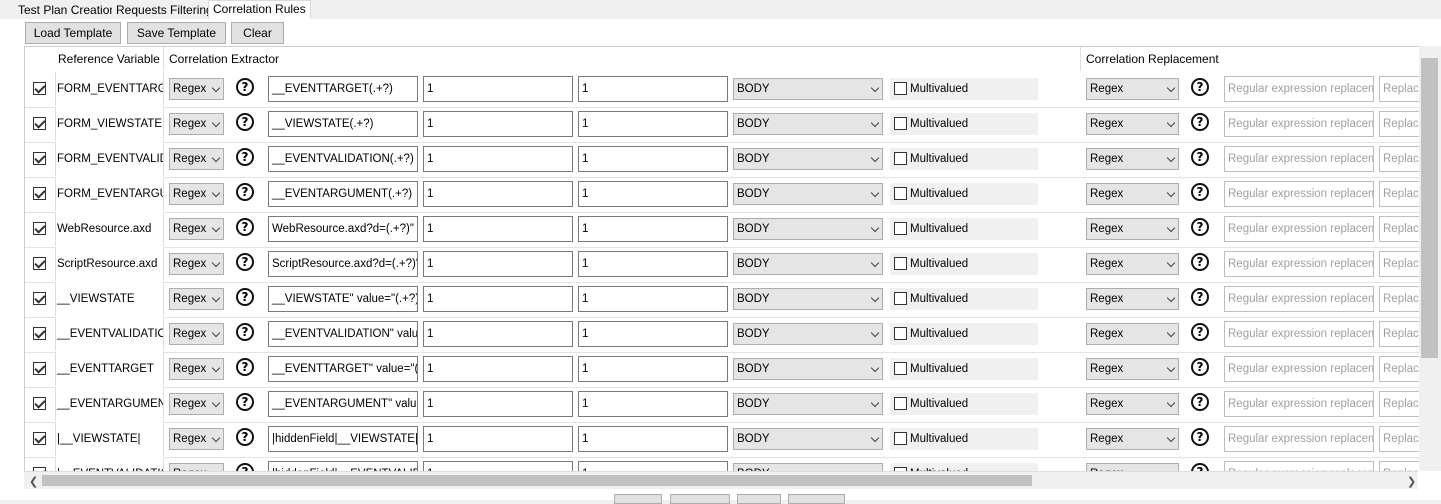 Image resolution: width=1441 pixels, height=504 pixels. What do you see at coordinates (109, 229) in the screenshot?
I see `reference-variable-cell: WebResource.axd` at bounding box center [109, 229].